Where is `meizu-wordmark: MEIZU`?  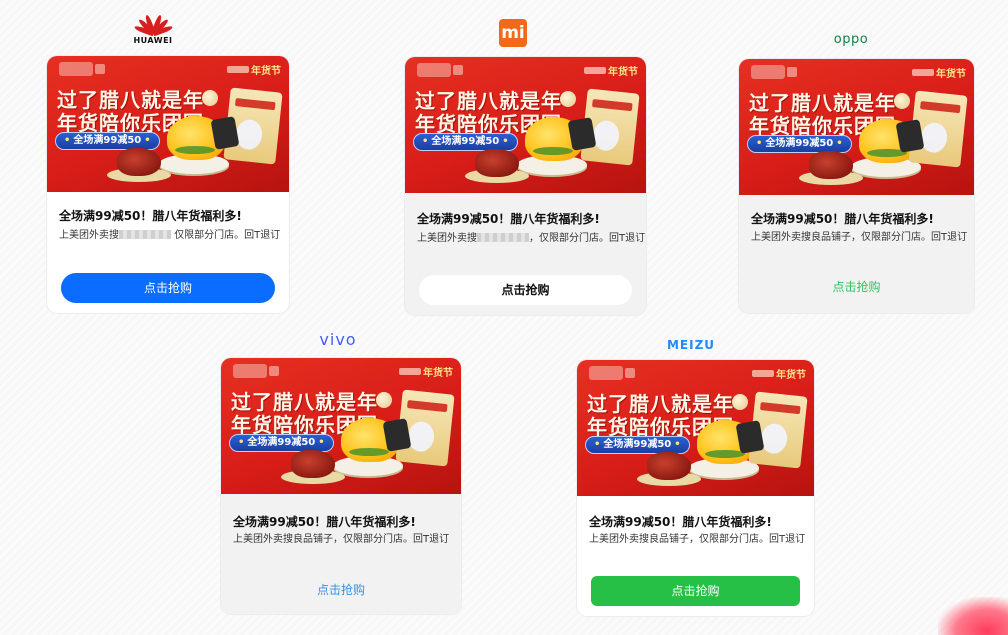
meizu-wordmark: MEIZU is located at coordinates (691, 345).